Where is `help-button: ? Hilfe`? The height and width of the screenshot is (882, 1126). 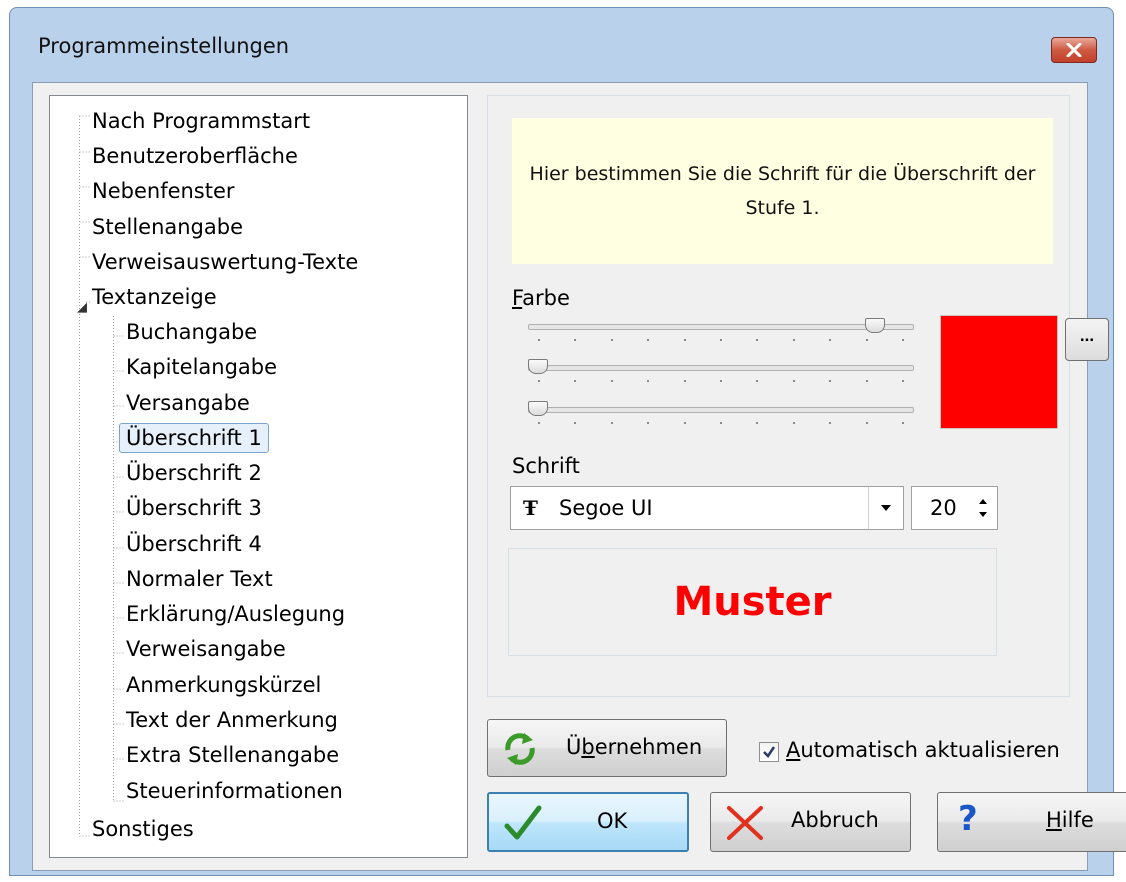
help-button: ? Hilfe is located at coordinates (1031, 822).